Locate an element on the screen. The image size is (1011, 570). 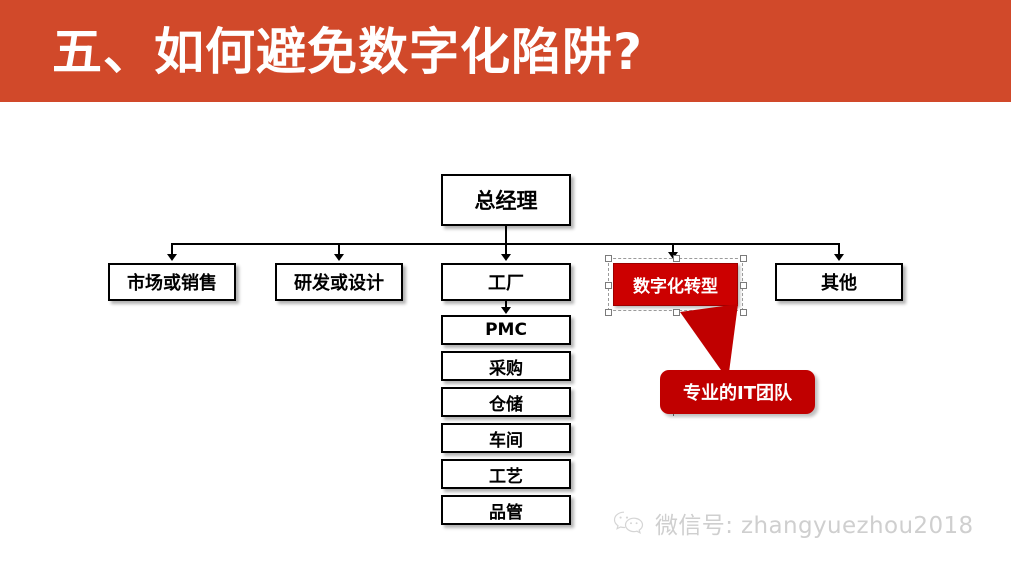
resize-handle-w is located at coordinates (608, 285).